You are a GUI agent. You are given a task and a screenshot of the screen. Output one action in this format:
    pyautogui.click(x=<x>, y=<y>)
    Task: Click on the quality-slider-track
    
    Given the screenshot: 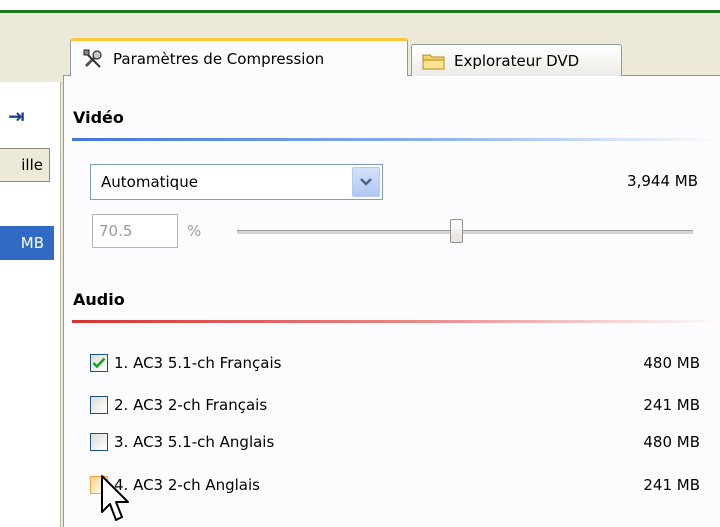 What is the action you would take?
    pyautogui.click(x=465, y=232)
    